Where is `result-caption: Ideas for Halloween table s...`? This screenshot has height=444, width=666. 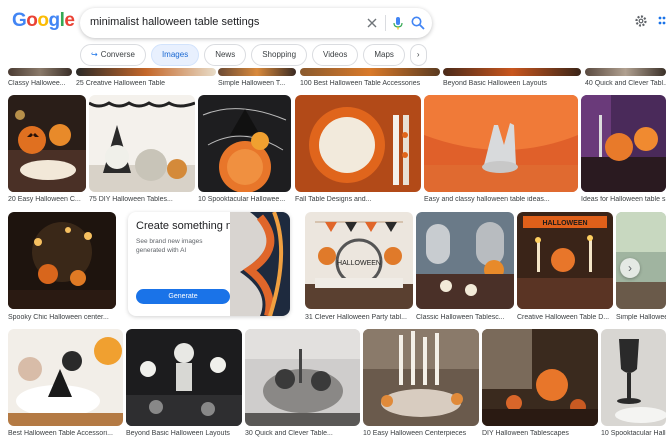 result-caption: Ideas for Halloween table s... is located at coordinates (623, 199).